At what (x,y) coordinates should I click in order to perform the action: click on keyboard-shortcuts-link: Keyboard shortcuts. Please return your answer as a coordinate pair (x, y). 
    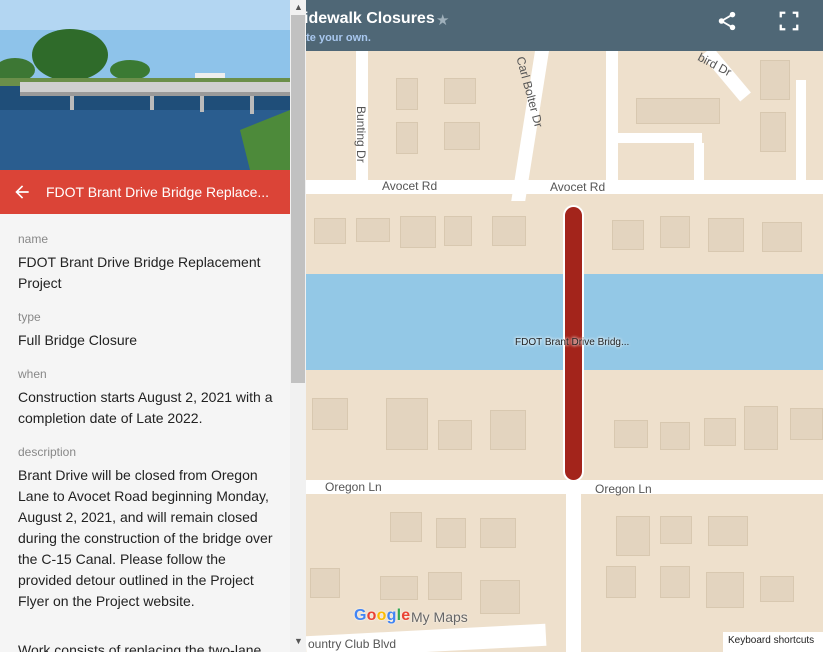
    Looking at the image, I should click on (773, 642).